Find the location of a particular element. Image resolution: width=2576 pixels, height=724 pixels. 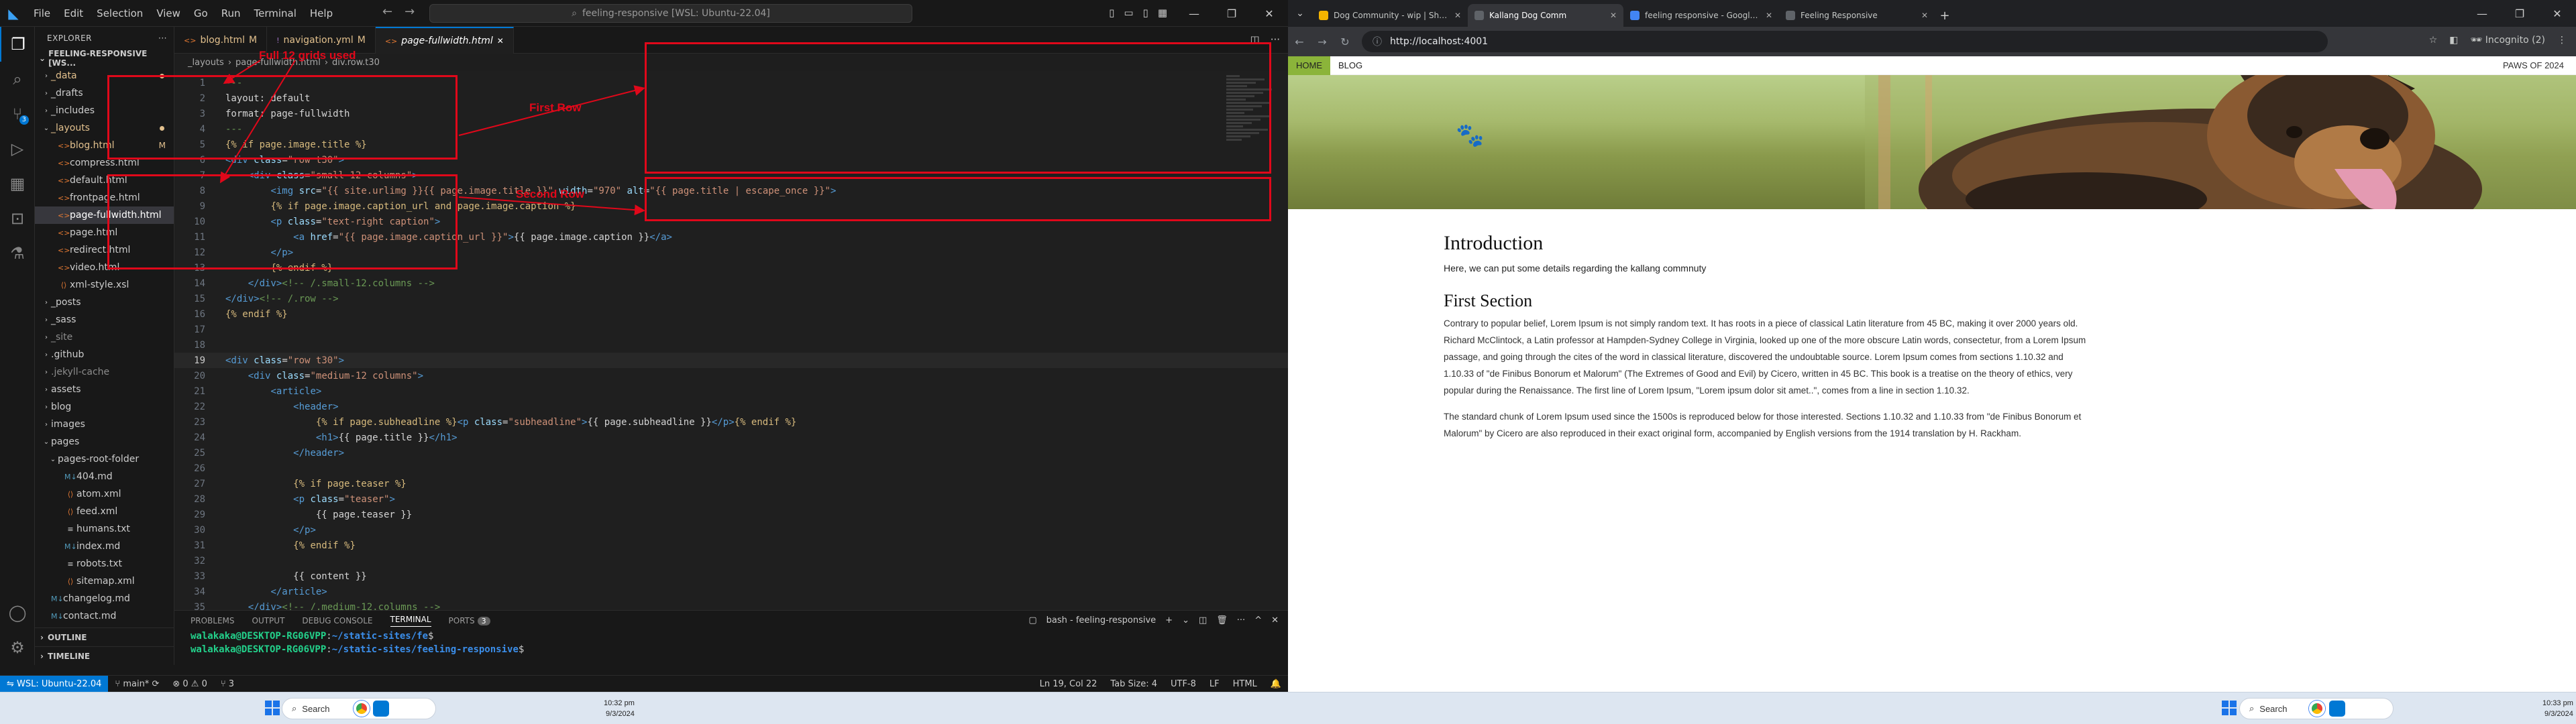

maximize-button: ❐ is located at coordinates (2519, 13).